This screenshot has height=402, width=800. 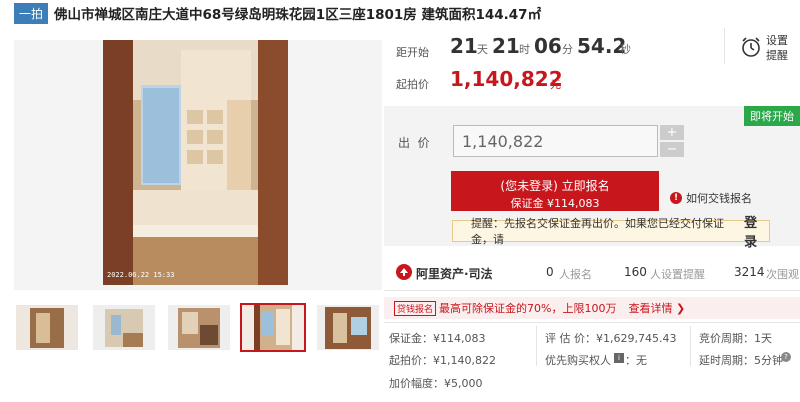 What do you see at coordinates (437, 338) in the screenshot?
I see `deposit-info: 保证金：¥114,083` at bounding box center [437, 338].